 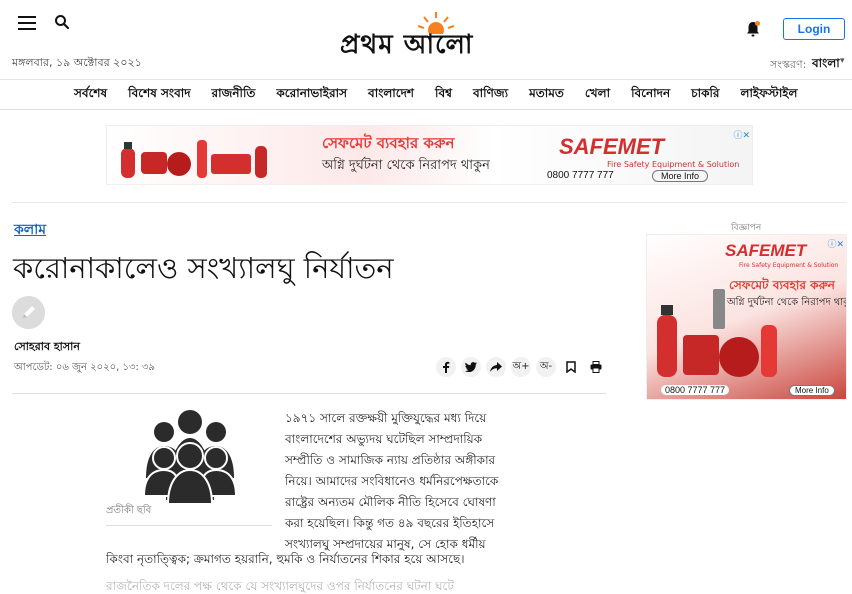 I want to click on figure-caption: প্রতীকী ছবি, so click(x=129, y=510).